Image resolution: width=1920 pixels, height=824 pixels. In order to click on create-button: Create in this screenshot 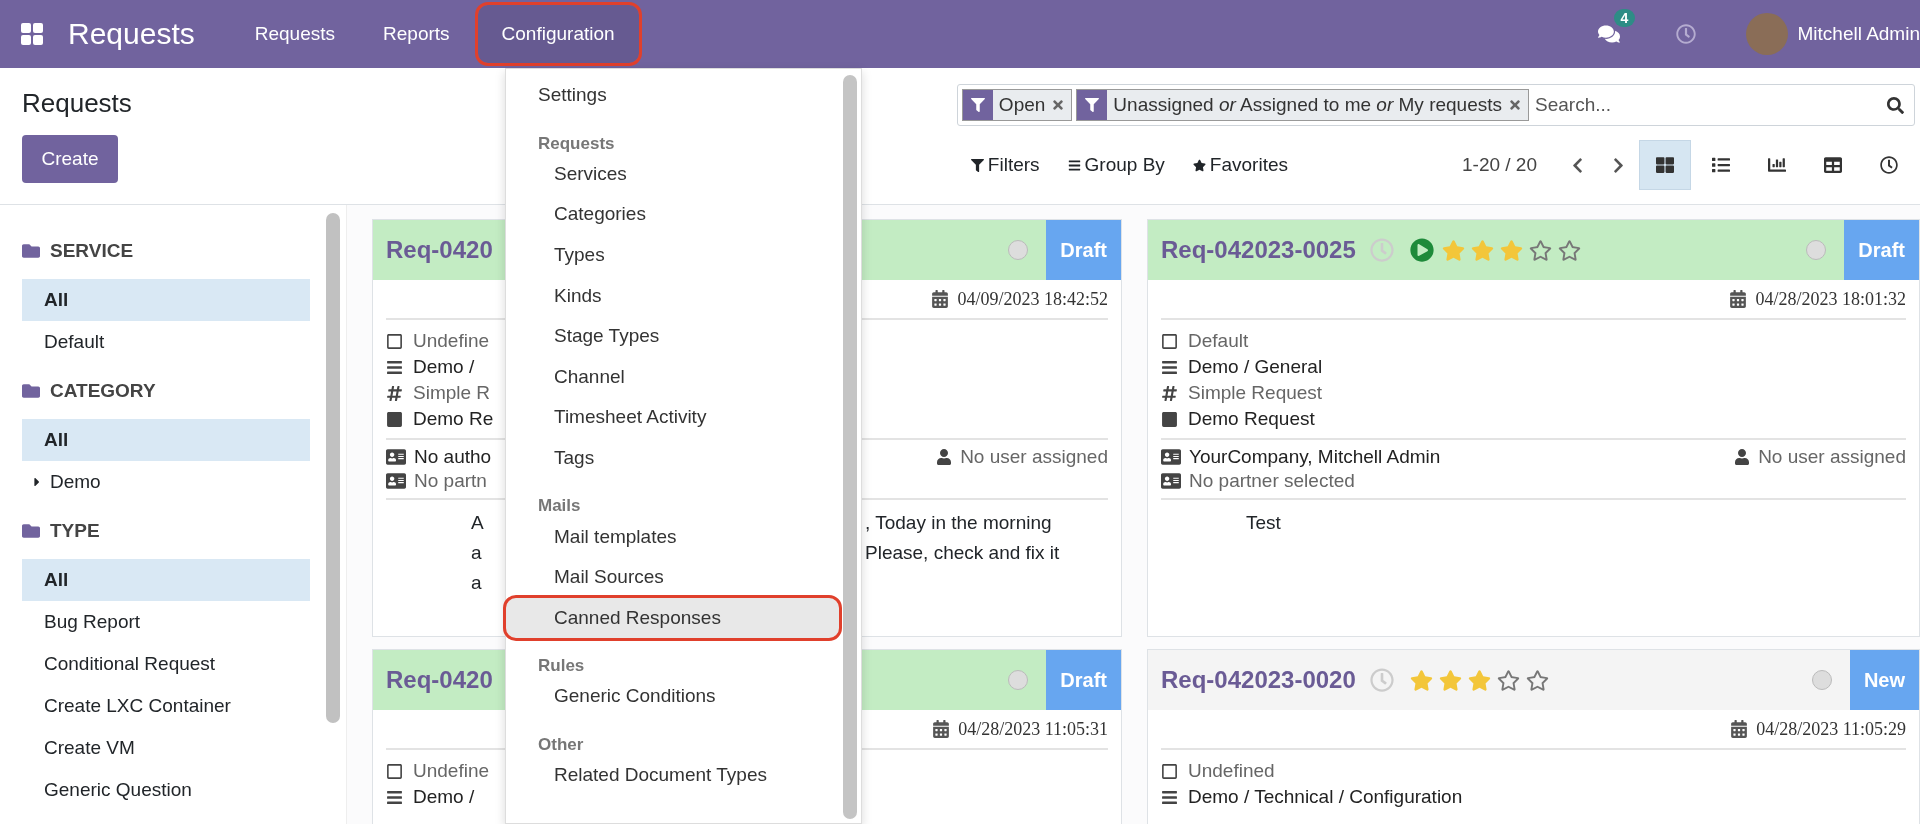, I will do `click(70, 159)`.